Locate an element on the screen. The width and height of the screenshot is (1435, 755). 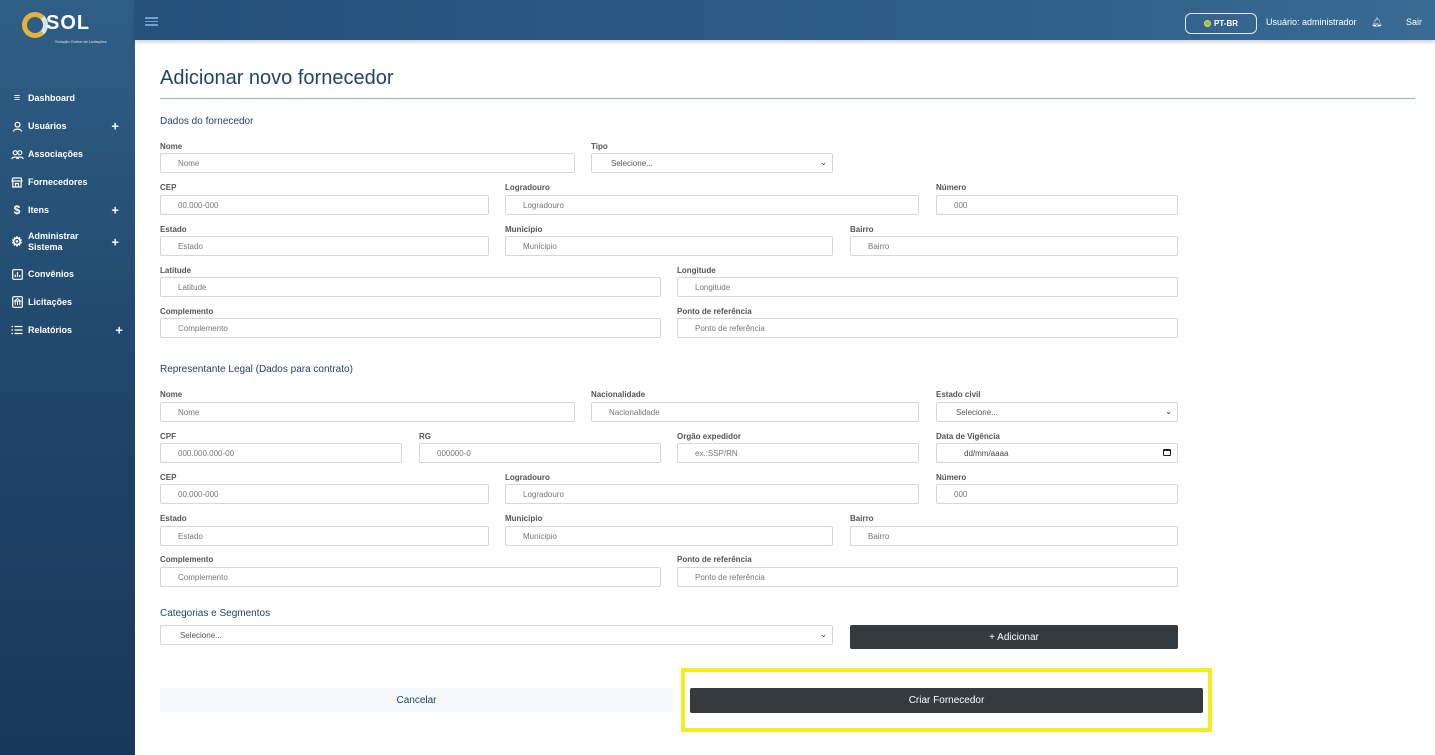
language-button: PT-BR is located at coordinates (1221, 23).